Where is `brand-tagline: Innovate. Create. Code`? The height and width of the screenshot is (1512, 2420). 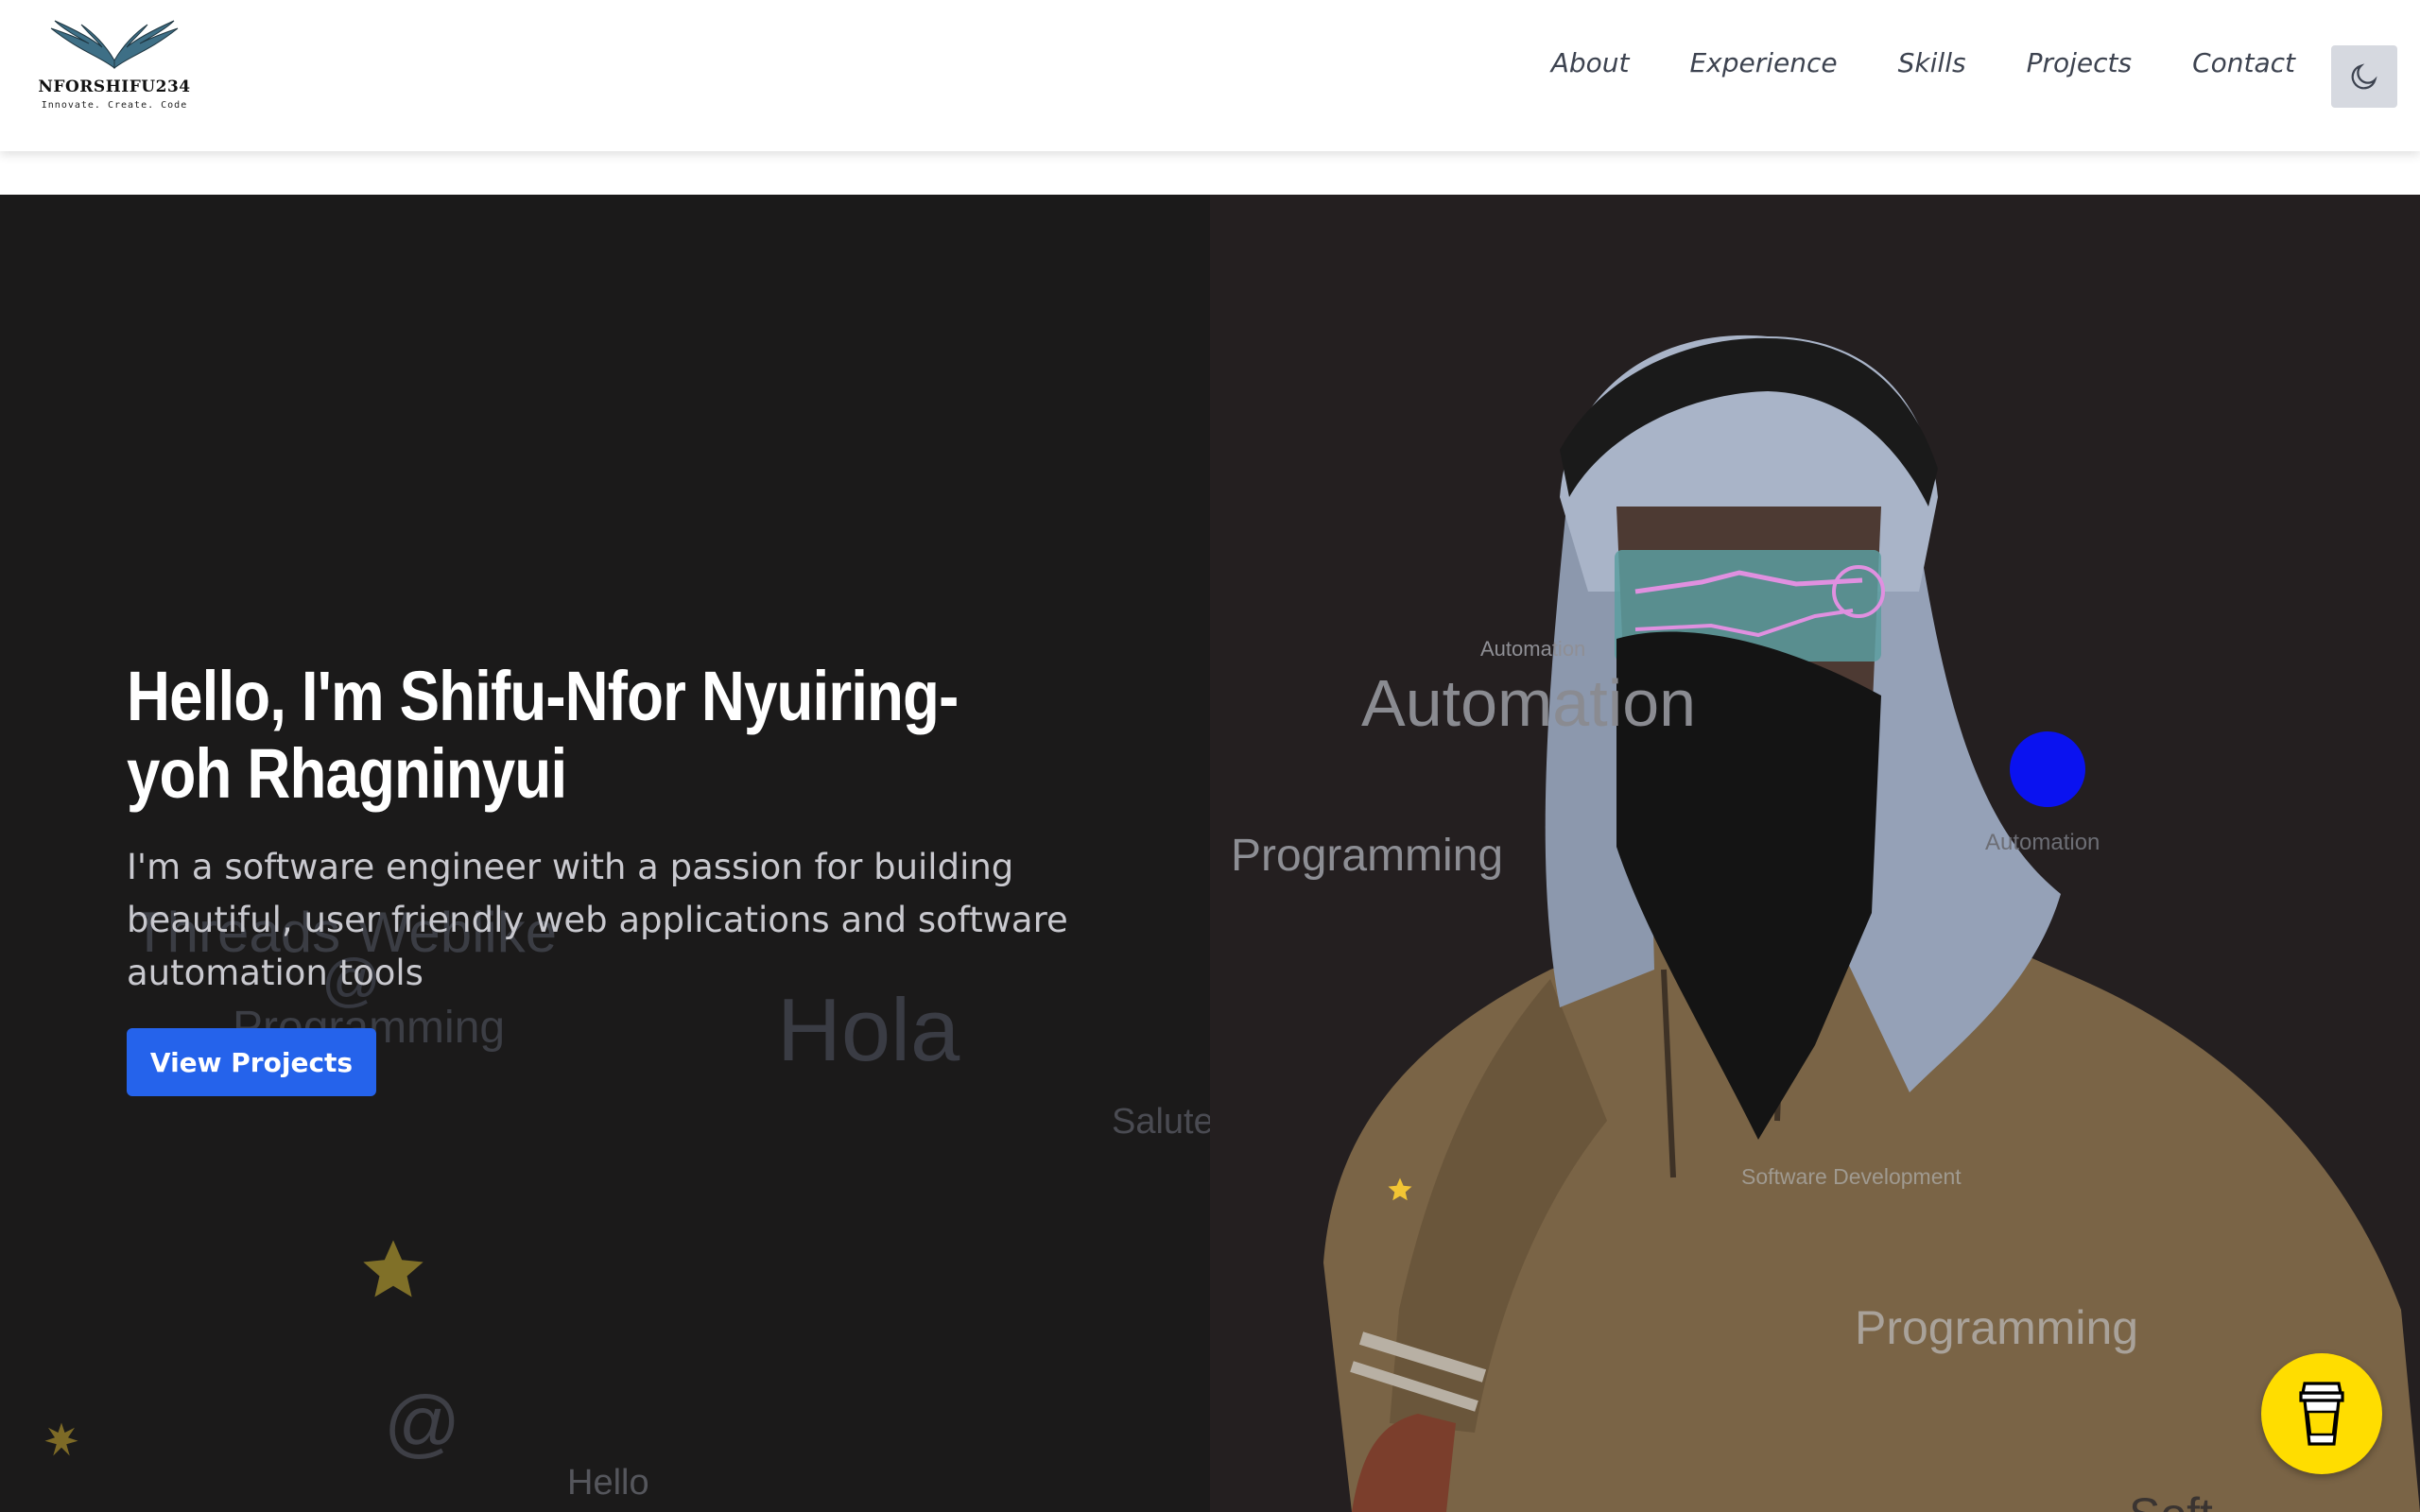
brand-tagline: Innovate. Create. Code is located at coordinates (115, 105).